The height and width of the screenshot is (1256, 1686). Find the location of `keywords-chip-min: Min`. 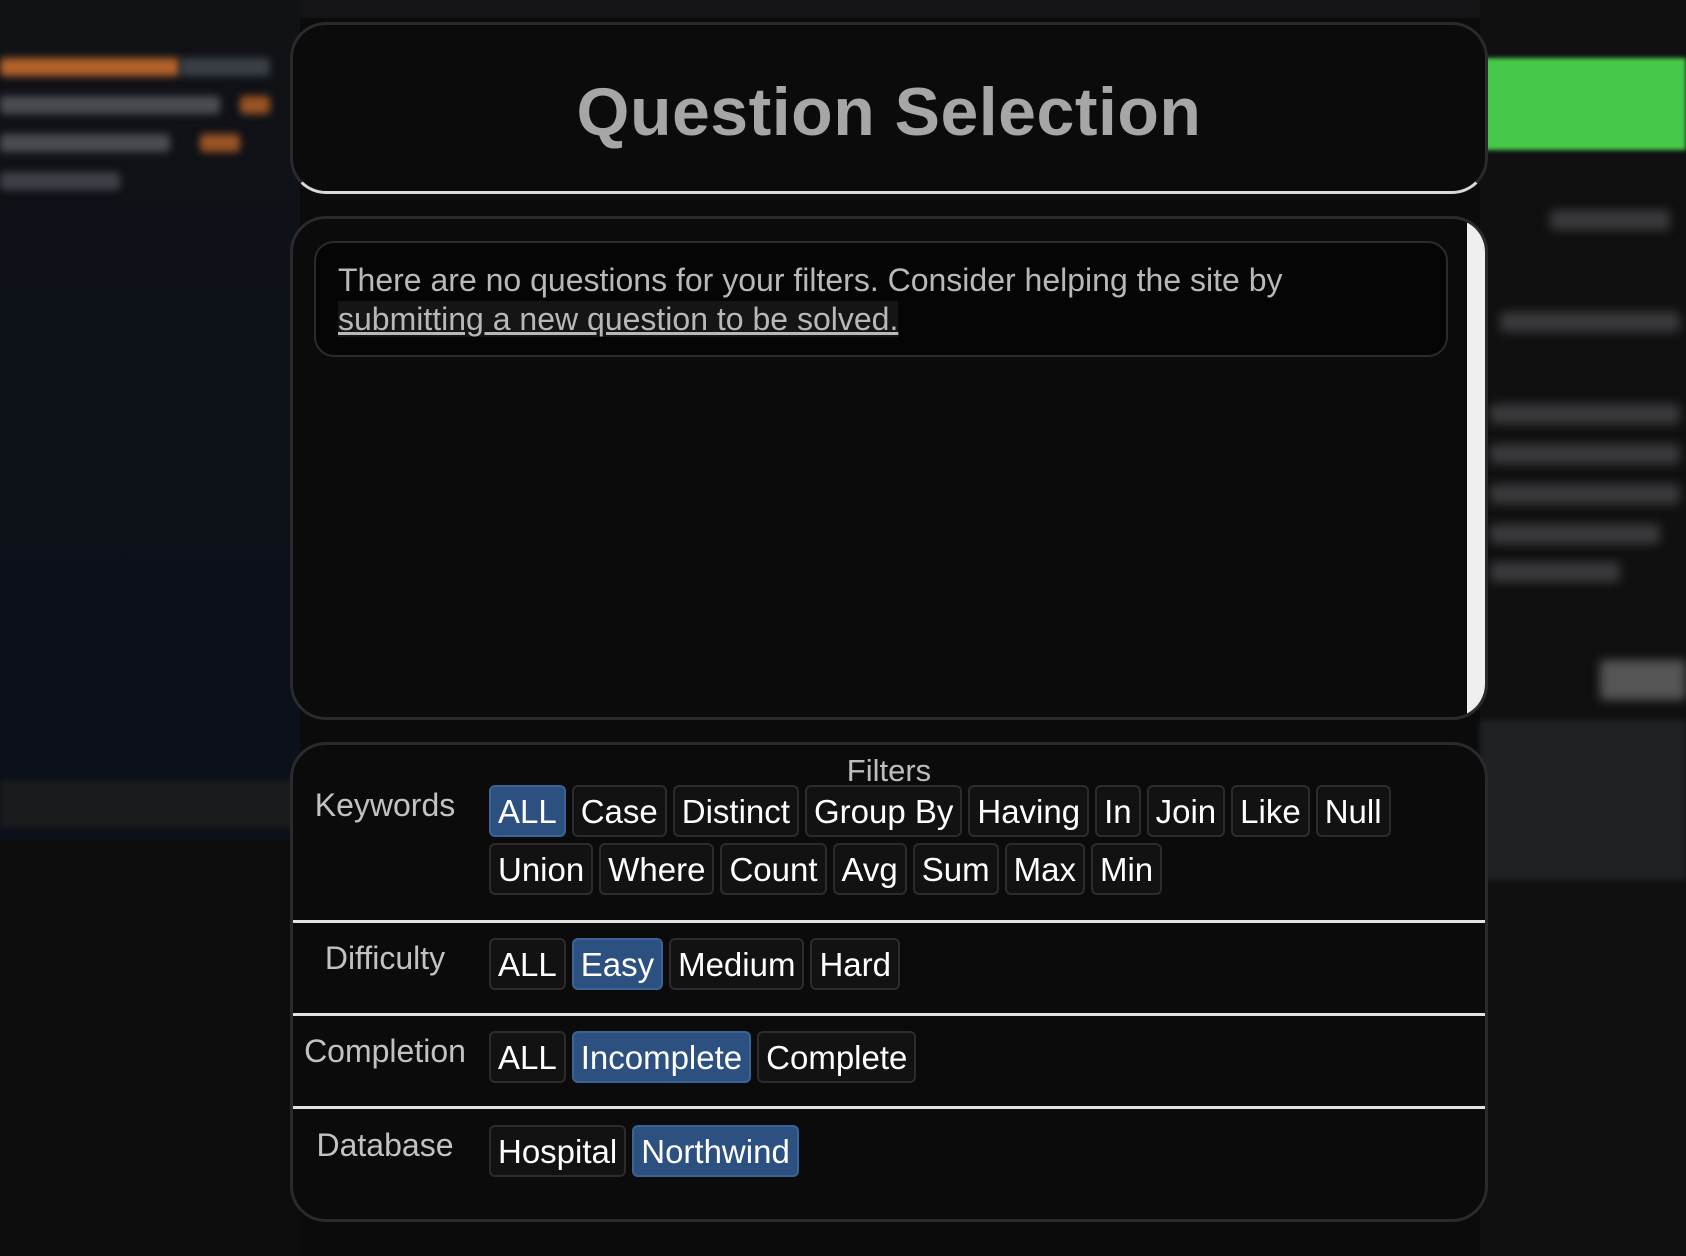

keywords-chip-min: Min is located at coordinates (1126, 869).